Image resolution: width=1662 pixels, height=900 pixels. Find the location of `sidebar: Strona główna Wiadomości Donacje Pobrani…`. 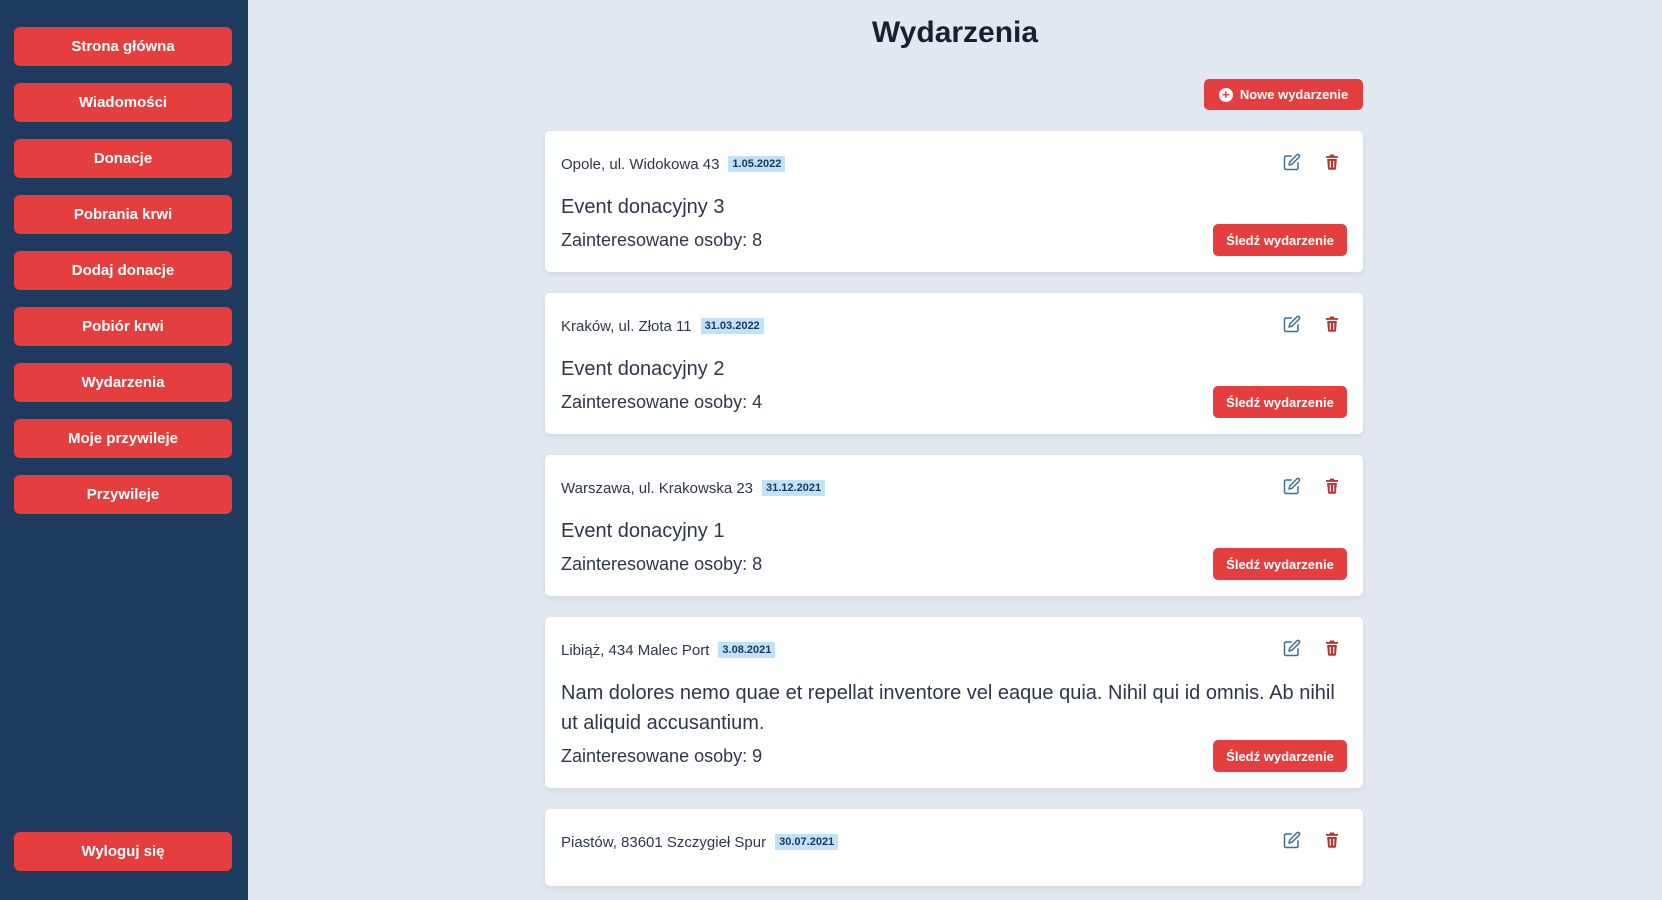

sidebar: Strona główna Wiadomości Donacje Pobrani… is located at coordinates (124, 450).